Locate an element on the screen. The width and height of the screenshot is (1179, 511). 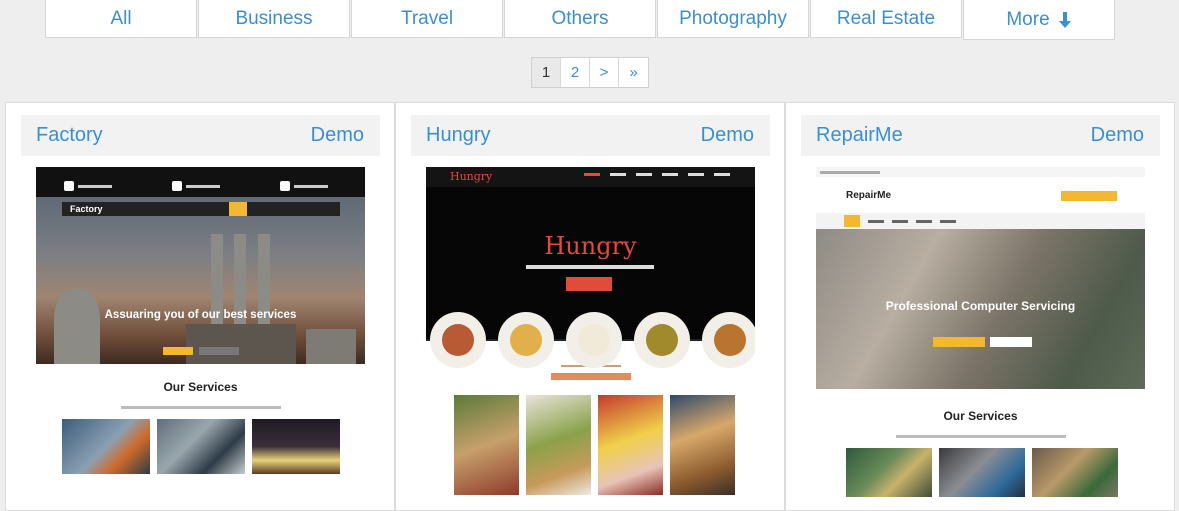
filter-label: More is located at coordinates (1028, 19).